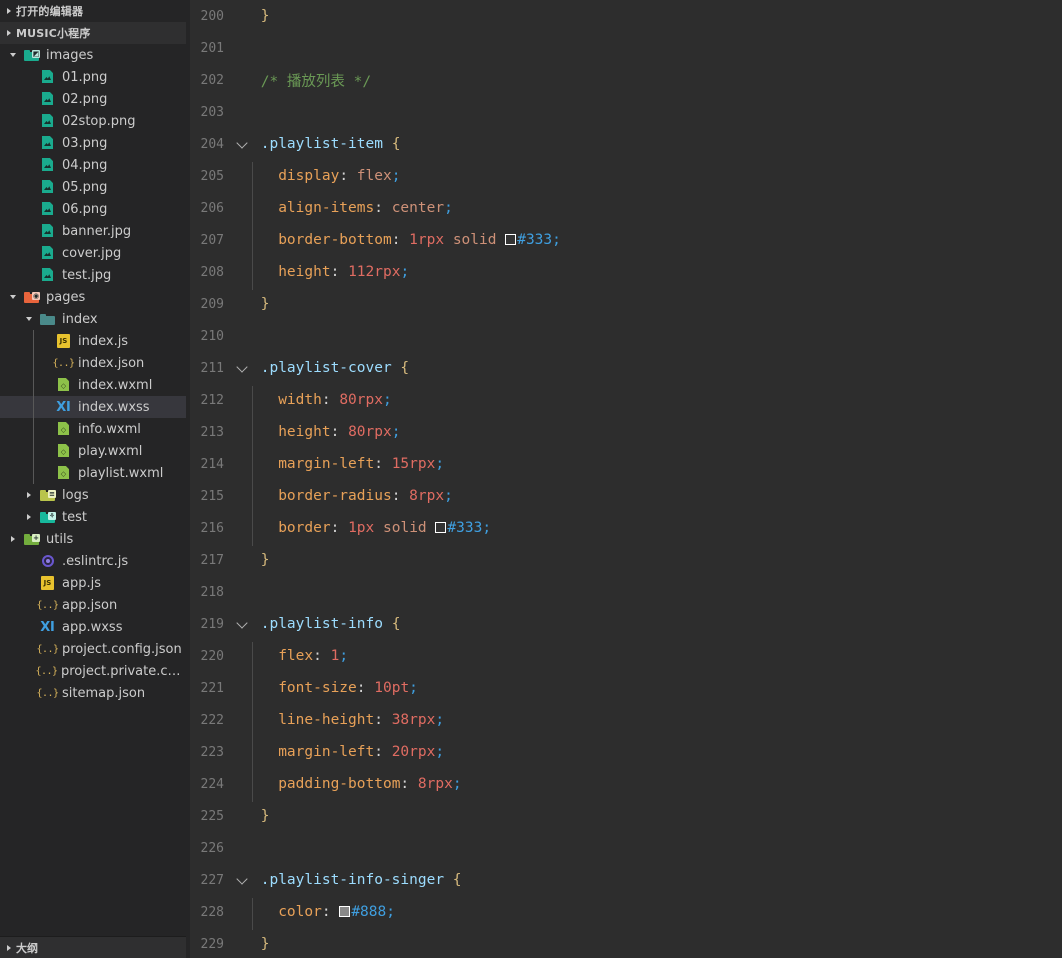 Image resolution: width=1062 pixels, height=958 pixels. I want to click on code-text: height: 80rpx;, so click(657, 434).